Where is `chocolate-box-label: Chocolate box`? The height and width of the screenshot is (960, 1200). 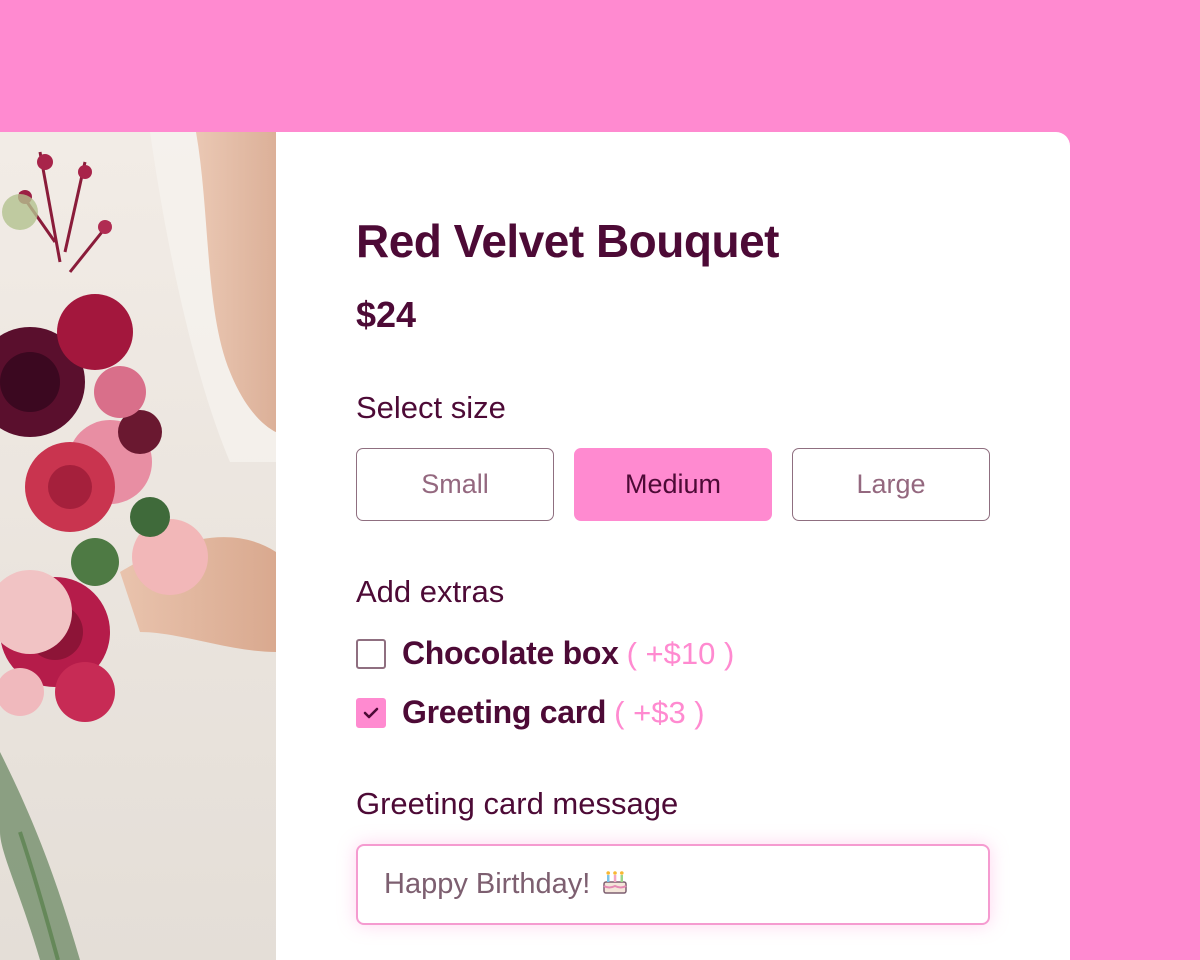
chocolate-box-label: Chocolate box is located at coordinates (510, 653).